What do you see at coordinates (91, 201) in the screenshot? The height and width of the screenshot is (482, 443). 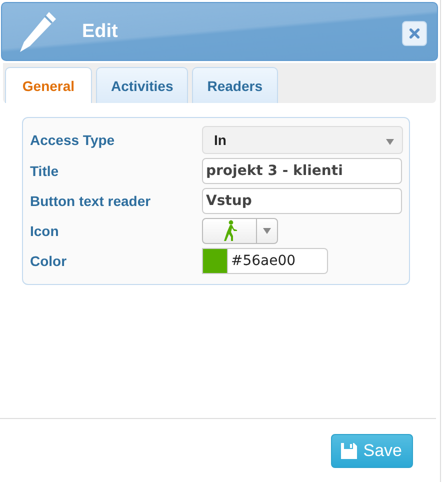 I see `field-label: Button text reader` at bounding box center [91, 201].